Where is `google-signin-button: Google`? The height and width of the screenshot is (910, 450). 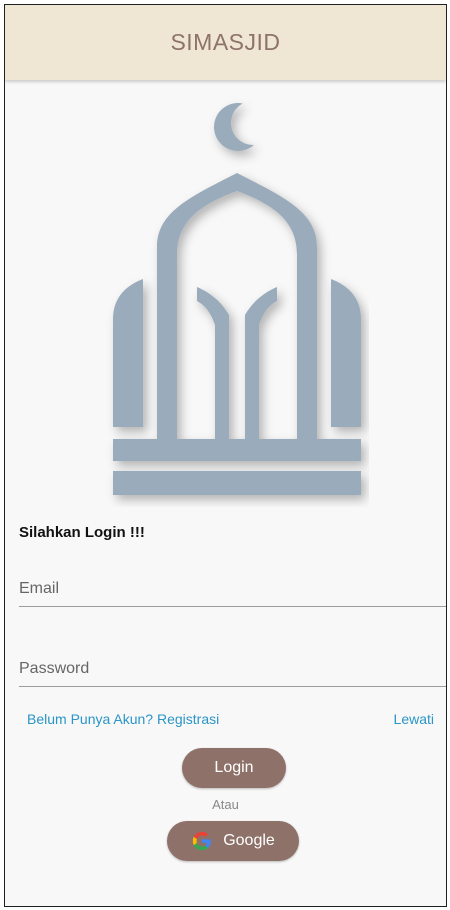
google-signin-button: Google is located at coordinates (233, 841).